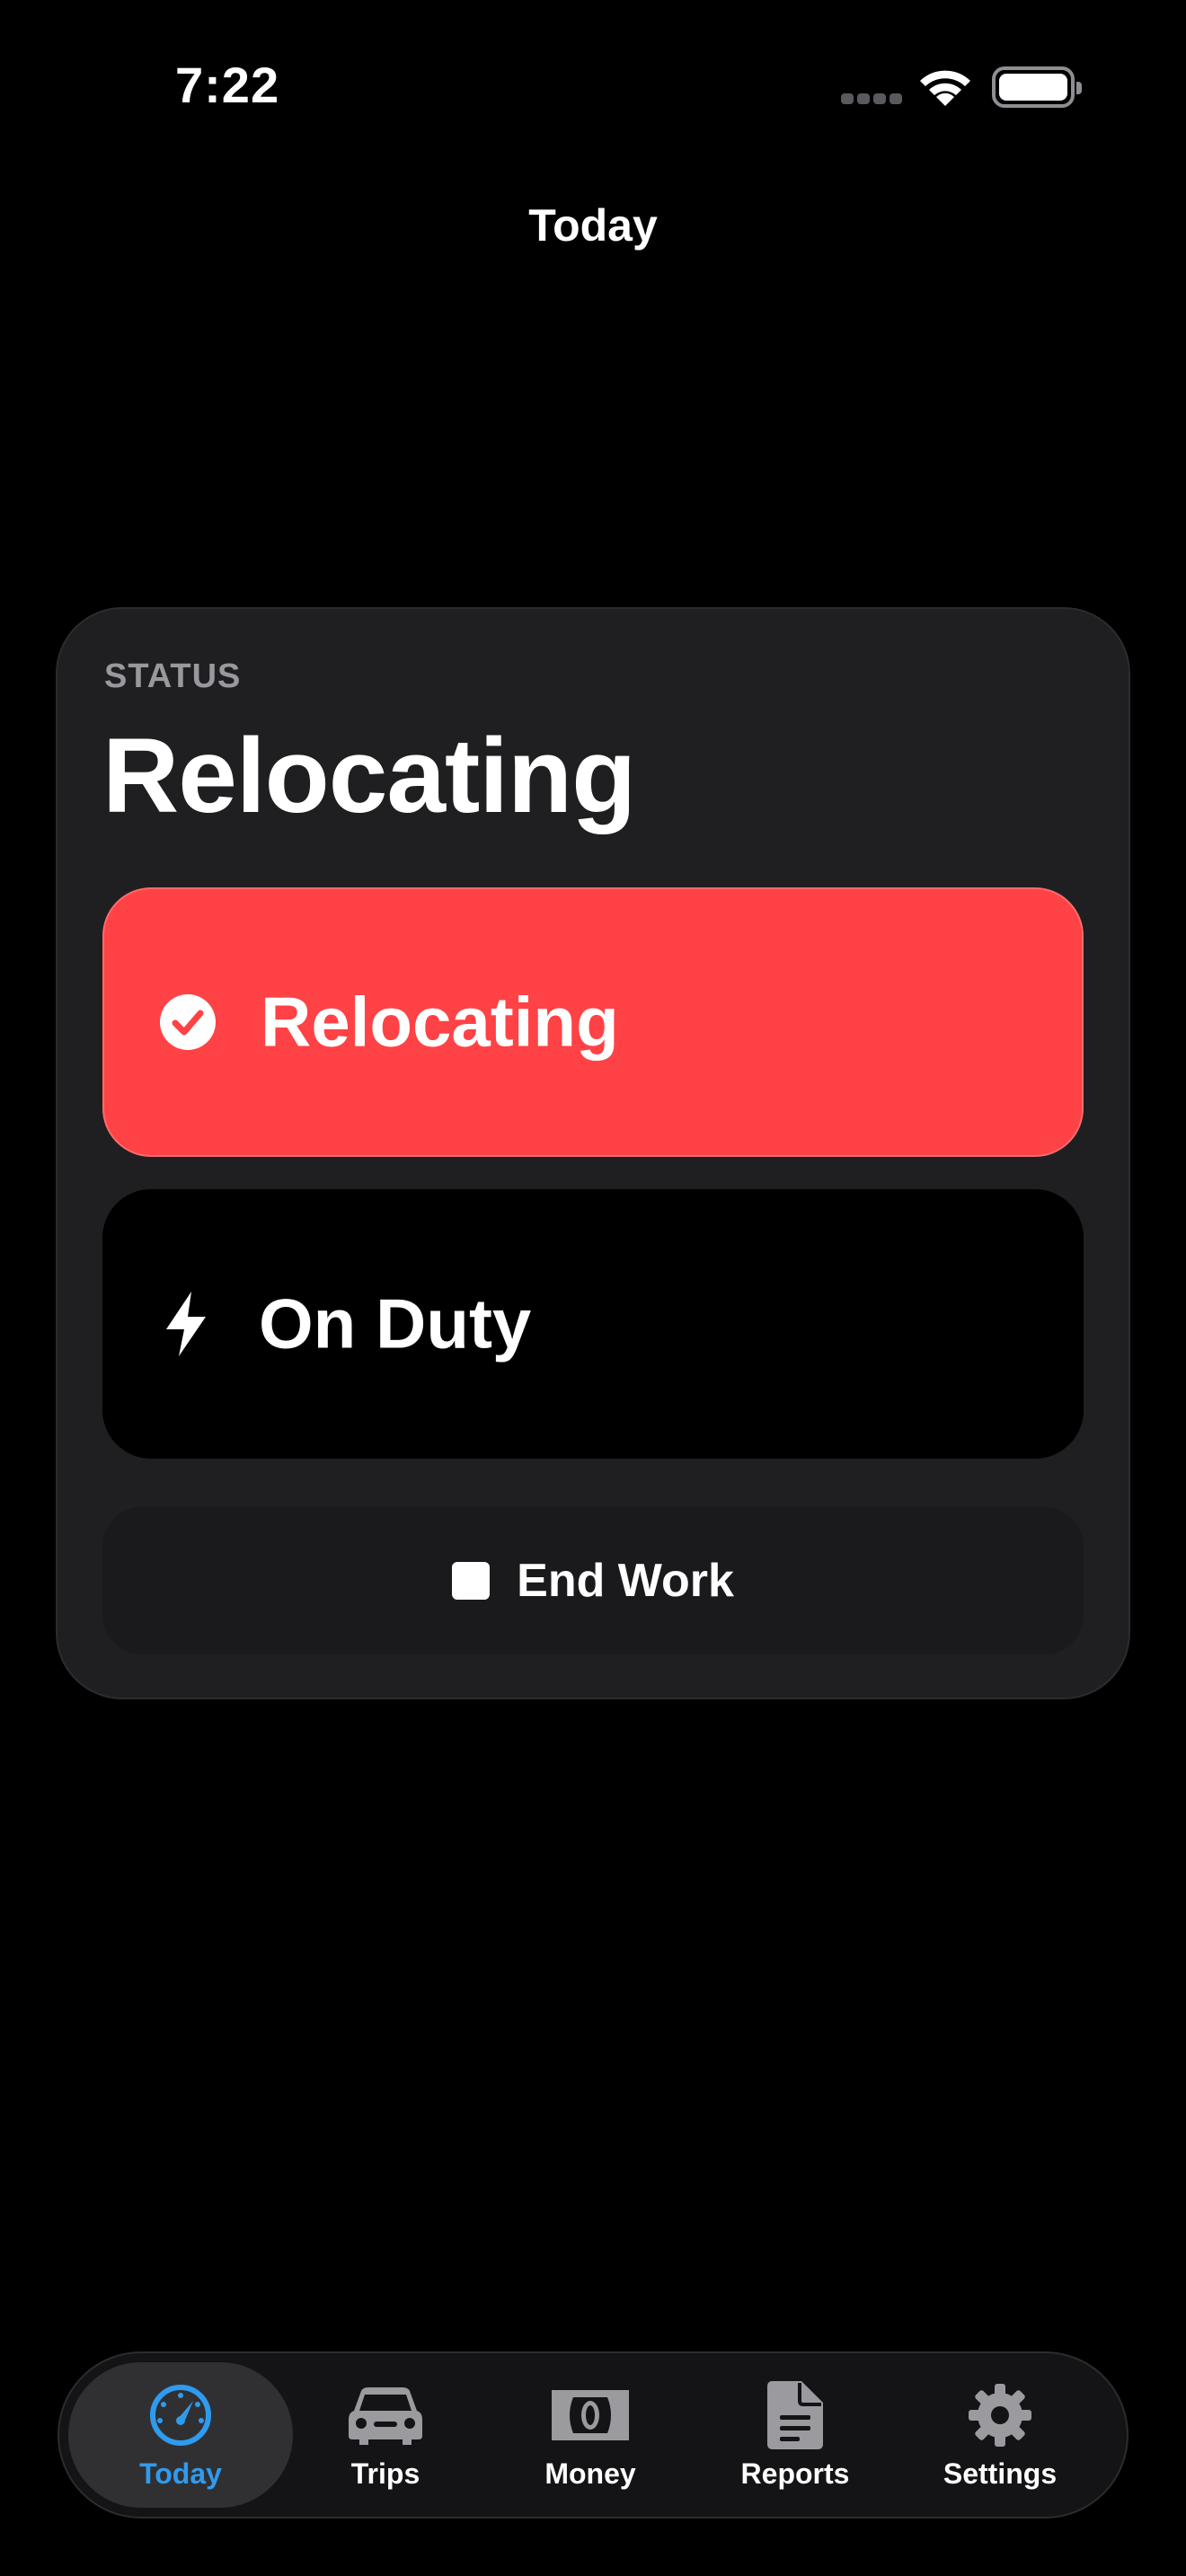 The height and width of the screenshot is (2576, 1186). What do you see at coordinates (1037, 87) in the screenshot?
I see `battery-icon` at bounding box center [1037, 87].